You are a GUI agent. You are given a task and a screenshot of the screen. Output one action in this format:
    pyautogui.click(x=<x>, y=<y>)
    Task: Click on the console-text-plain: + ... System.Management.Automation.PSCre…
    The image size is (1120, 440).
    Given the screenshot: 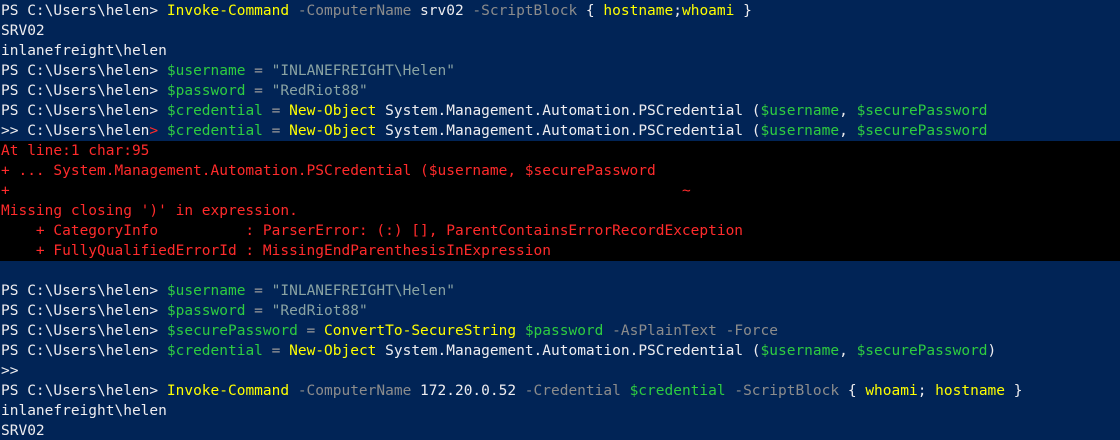 What is the action you would take?
    pyautogui.click(x=328, y=171)
    